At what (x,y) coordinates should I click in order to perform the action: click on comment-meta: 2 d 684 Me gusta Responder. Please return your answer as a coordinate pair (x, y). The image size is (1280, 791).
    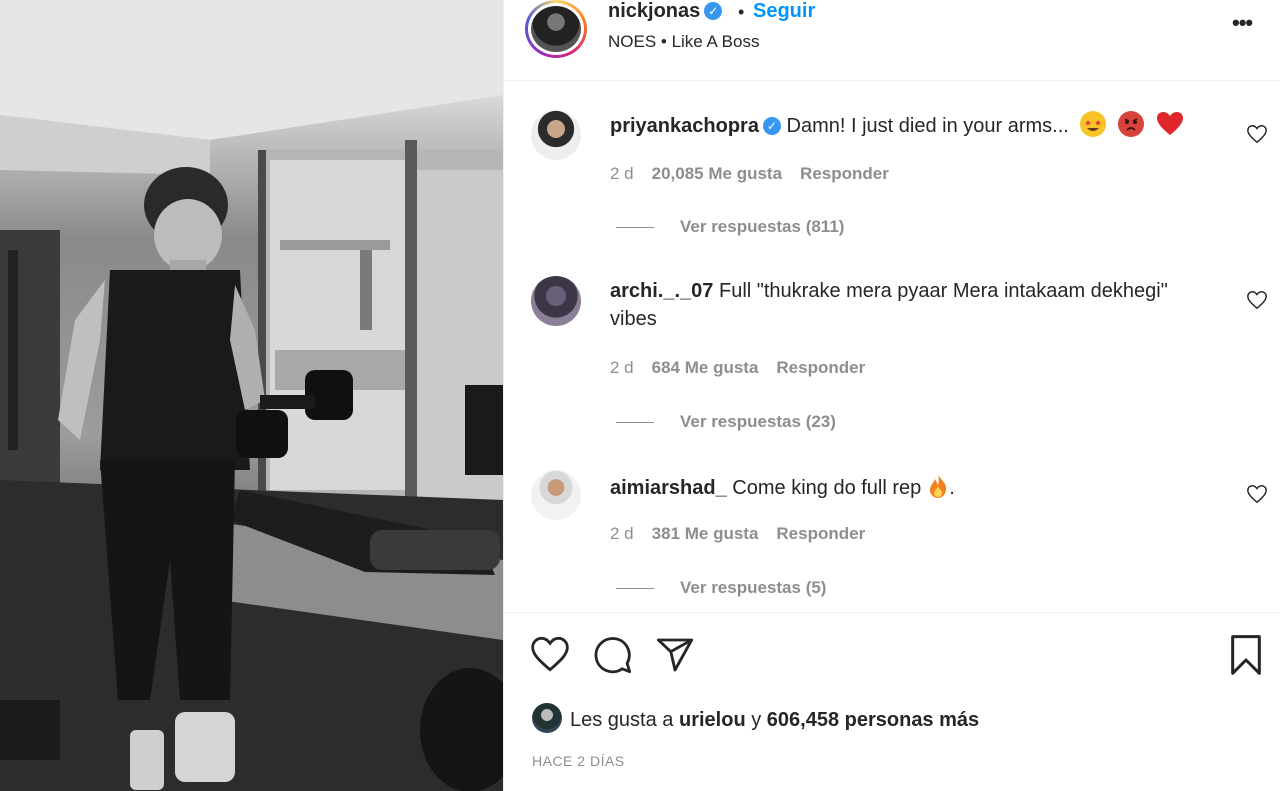
    Looking at the image, I should click on (746, 368).